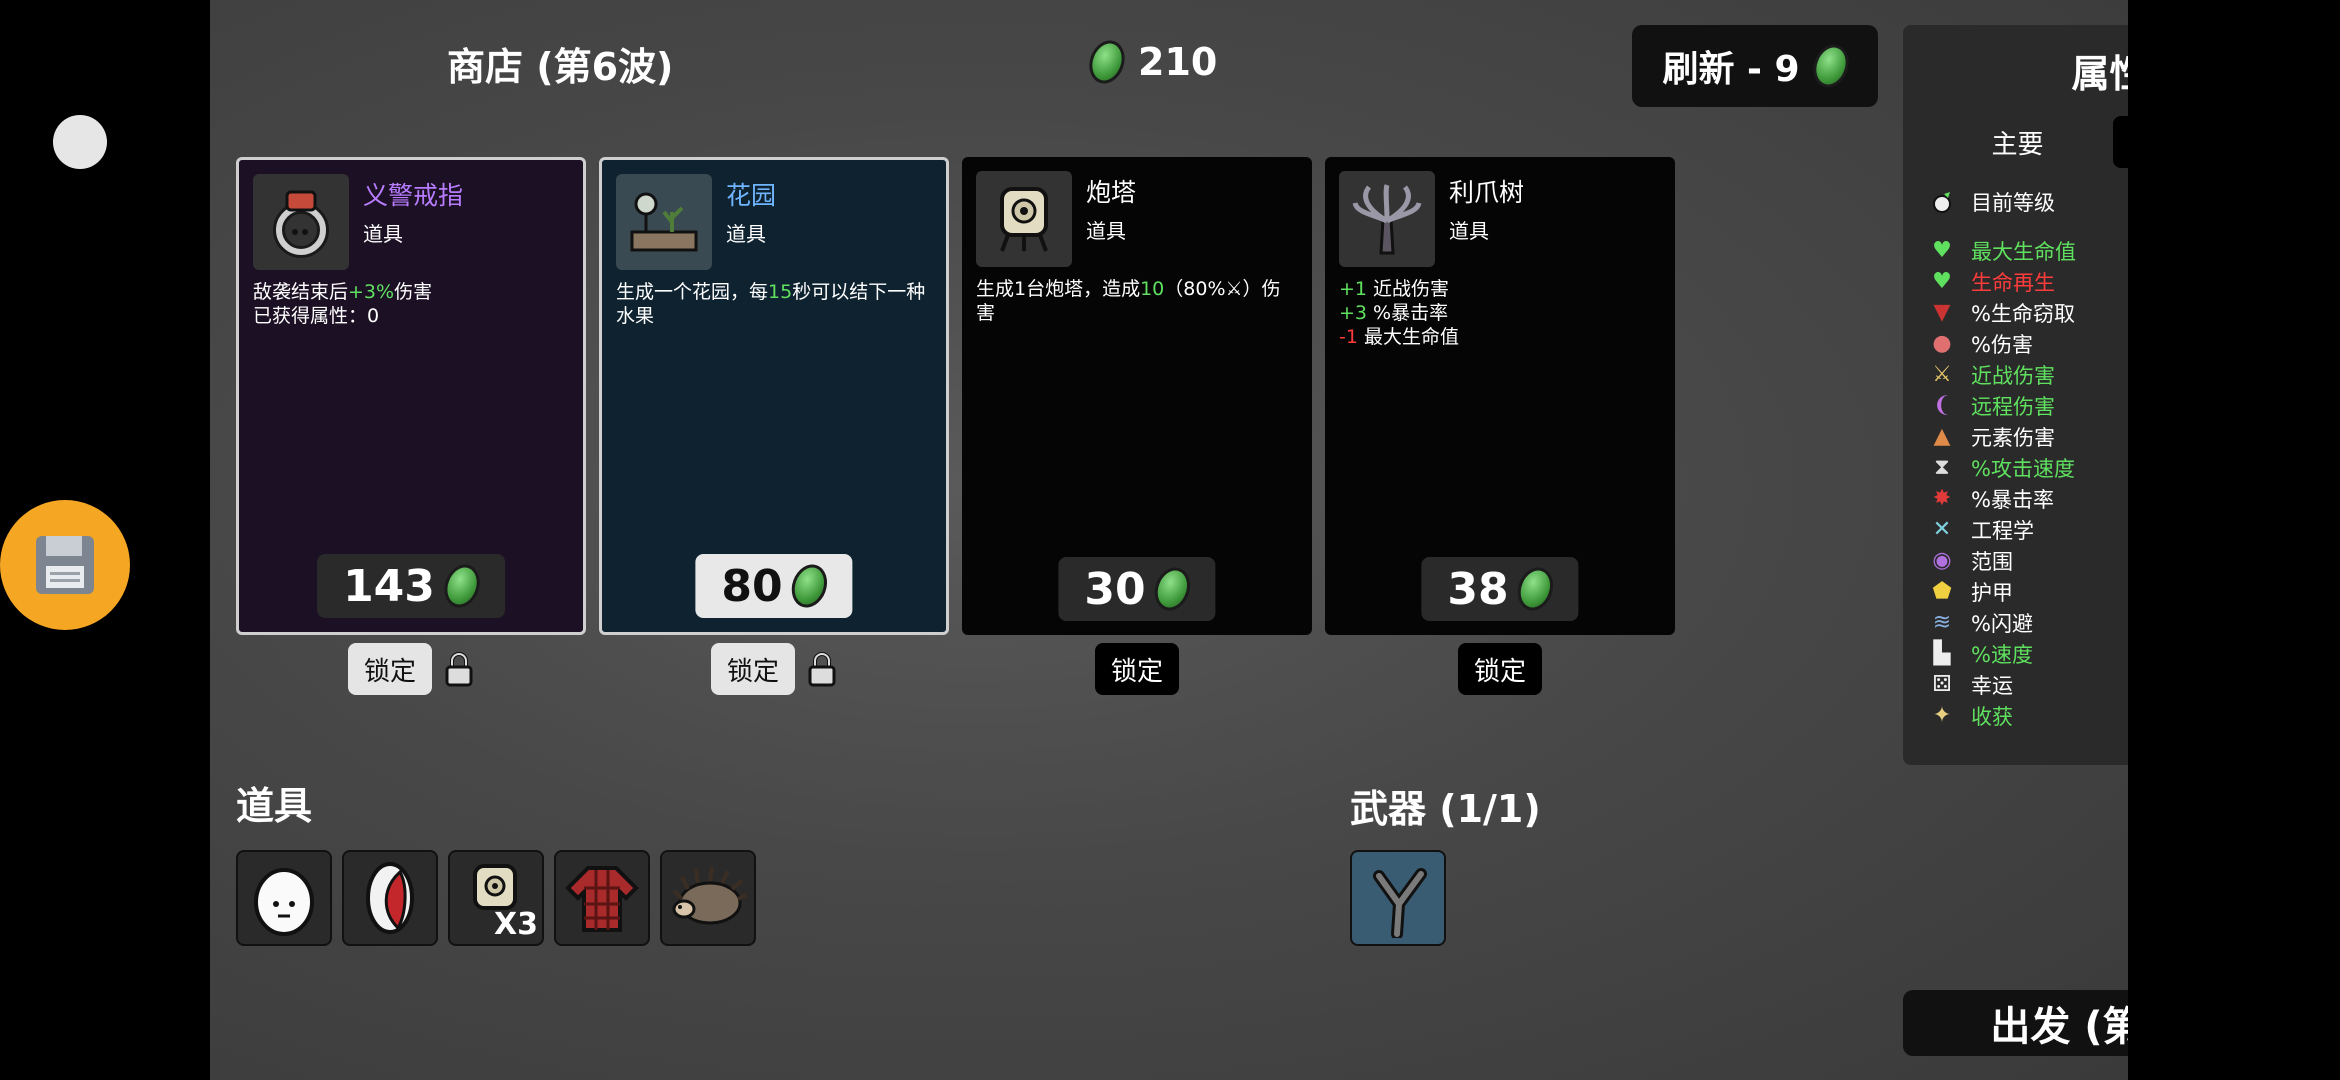 Image resolution: width=2340 pixels, height=1080 pixels. Describe the element at coordinates (284, 898) in the screenshot. I see `item-slot-egg` at that location.